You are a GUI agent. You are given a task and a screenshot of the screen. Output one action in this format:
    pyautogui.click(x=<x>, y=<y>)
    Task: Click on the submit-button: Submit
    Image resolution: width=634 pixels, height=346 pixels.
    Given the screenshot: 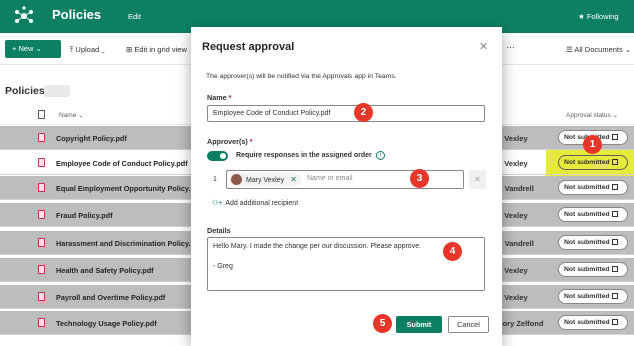 What is the action you would take?
    pyautogui.click(x=419, y=324)
    